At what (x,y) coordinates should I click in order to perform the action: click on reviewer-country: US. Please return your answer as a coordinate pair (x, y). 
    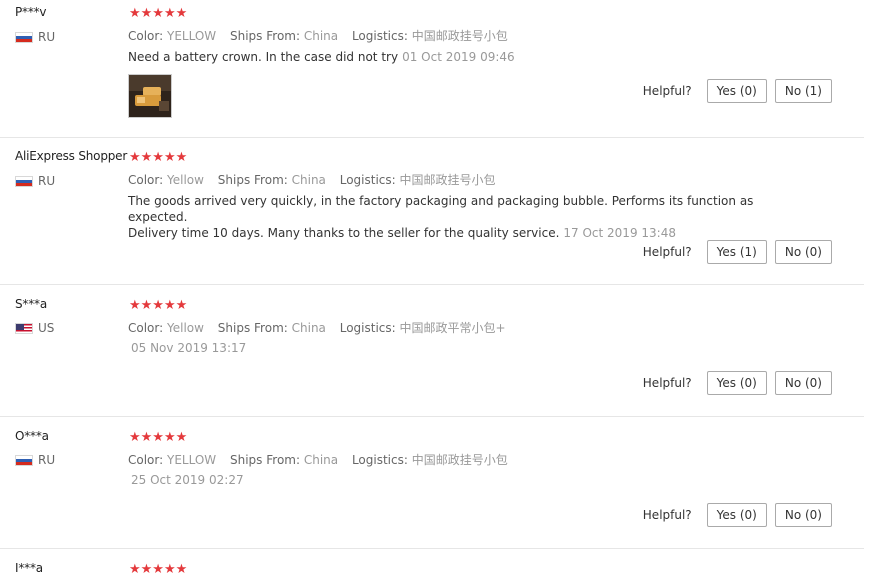
    Looking at the image, I should click on (34, 328).